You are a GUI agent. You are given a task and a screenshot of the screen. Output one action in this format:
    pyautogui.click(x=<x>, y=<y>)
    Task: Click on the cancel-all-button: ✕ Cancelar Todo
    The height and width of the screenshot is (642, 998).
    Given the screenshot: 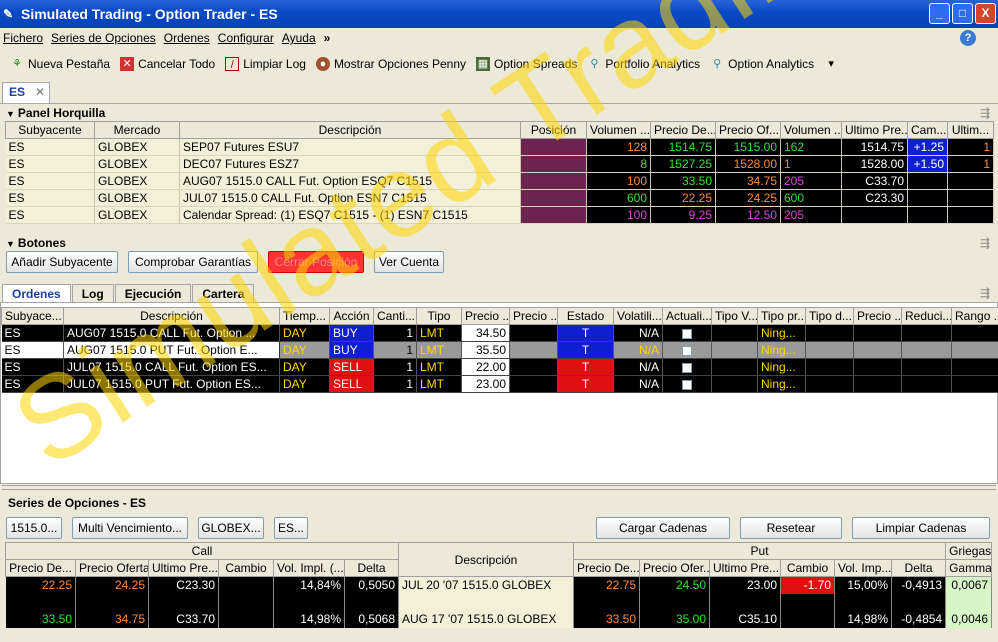 What is the action you would take?
    pyautogui.click(x=167, y=64)
    